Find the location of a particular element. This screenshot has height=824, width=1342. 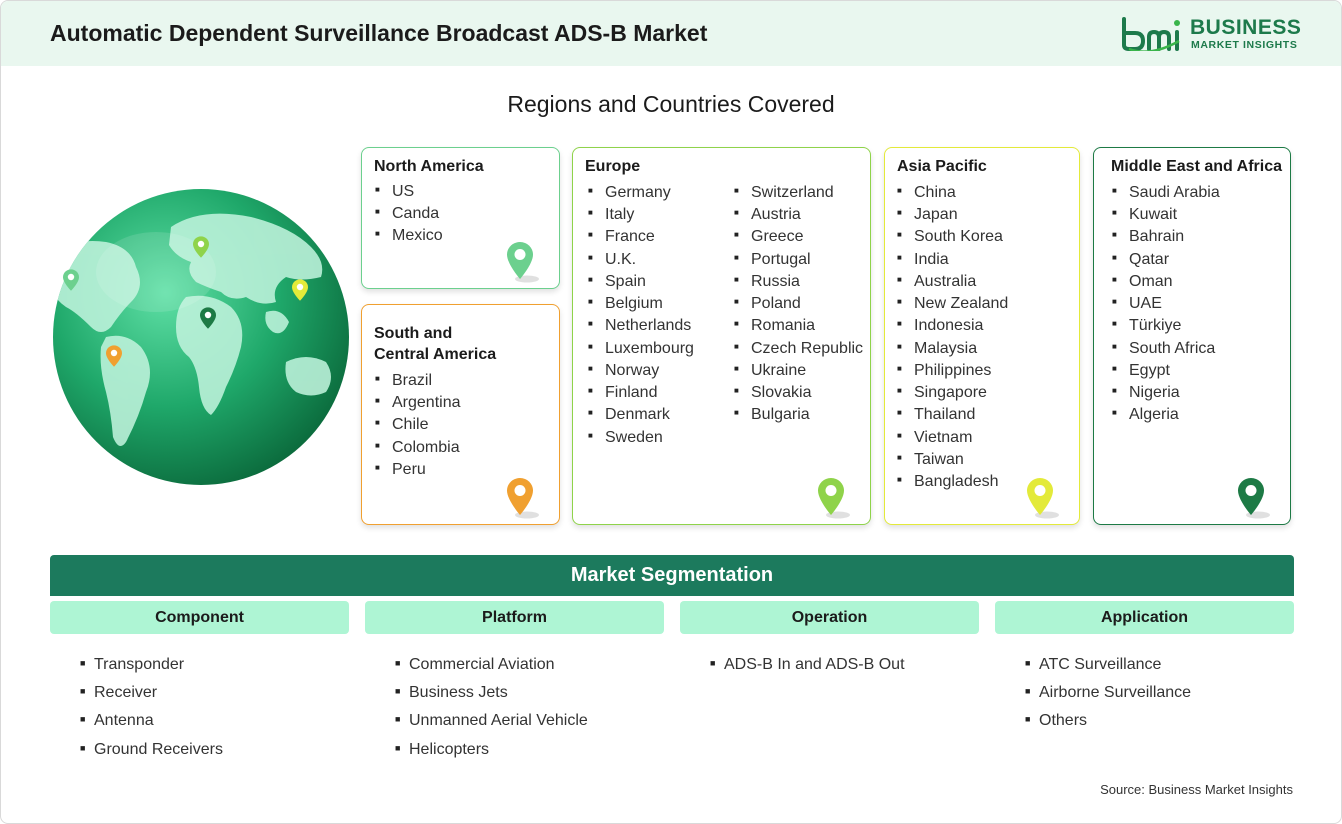

list-item: Greece is located at coordinates (798, 237).